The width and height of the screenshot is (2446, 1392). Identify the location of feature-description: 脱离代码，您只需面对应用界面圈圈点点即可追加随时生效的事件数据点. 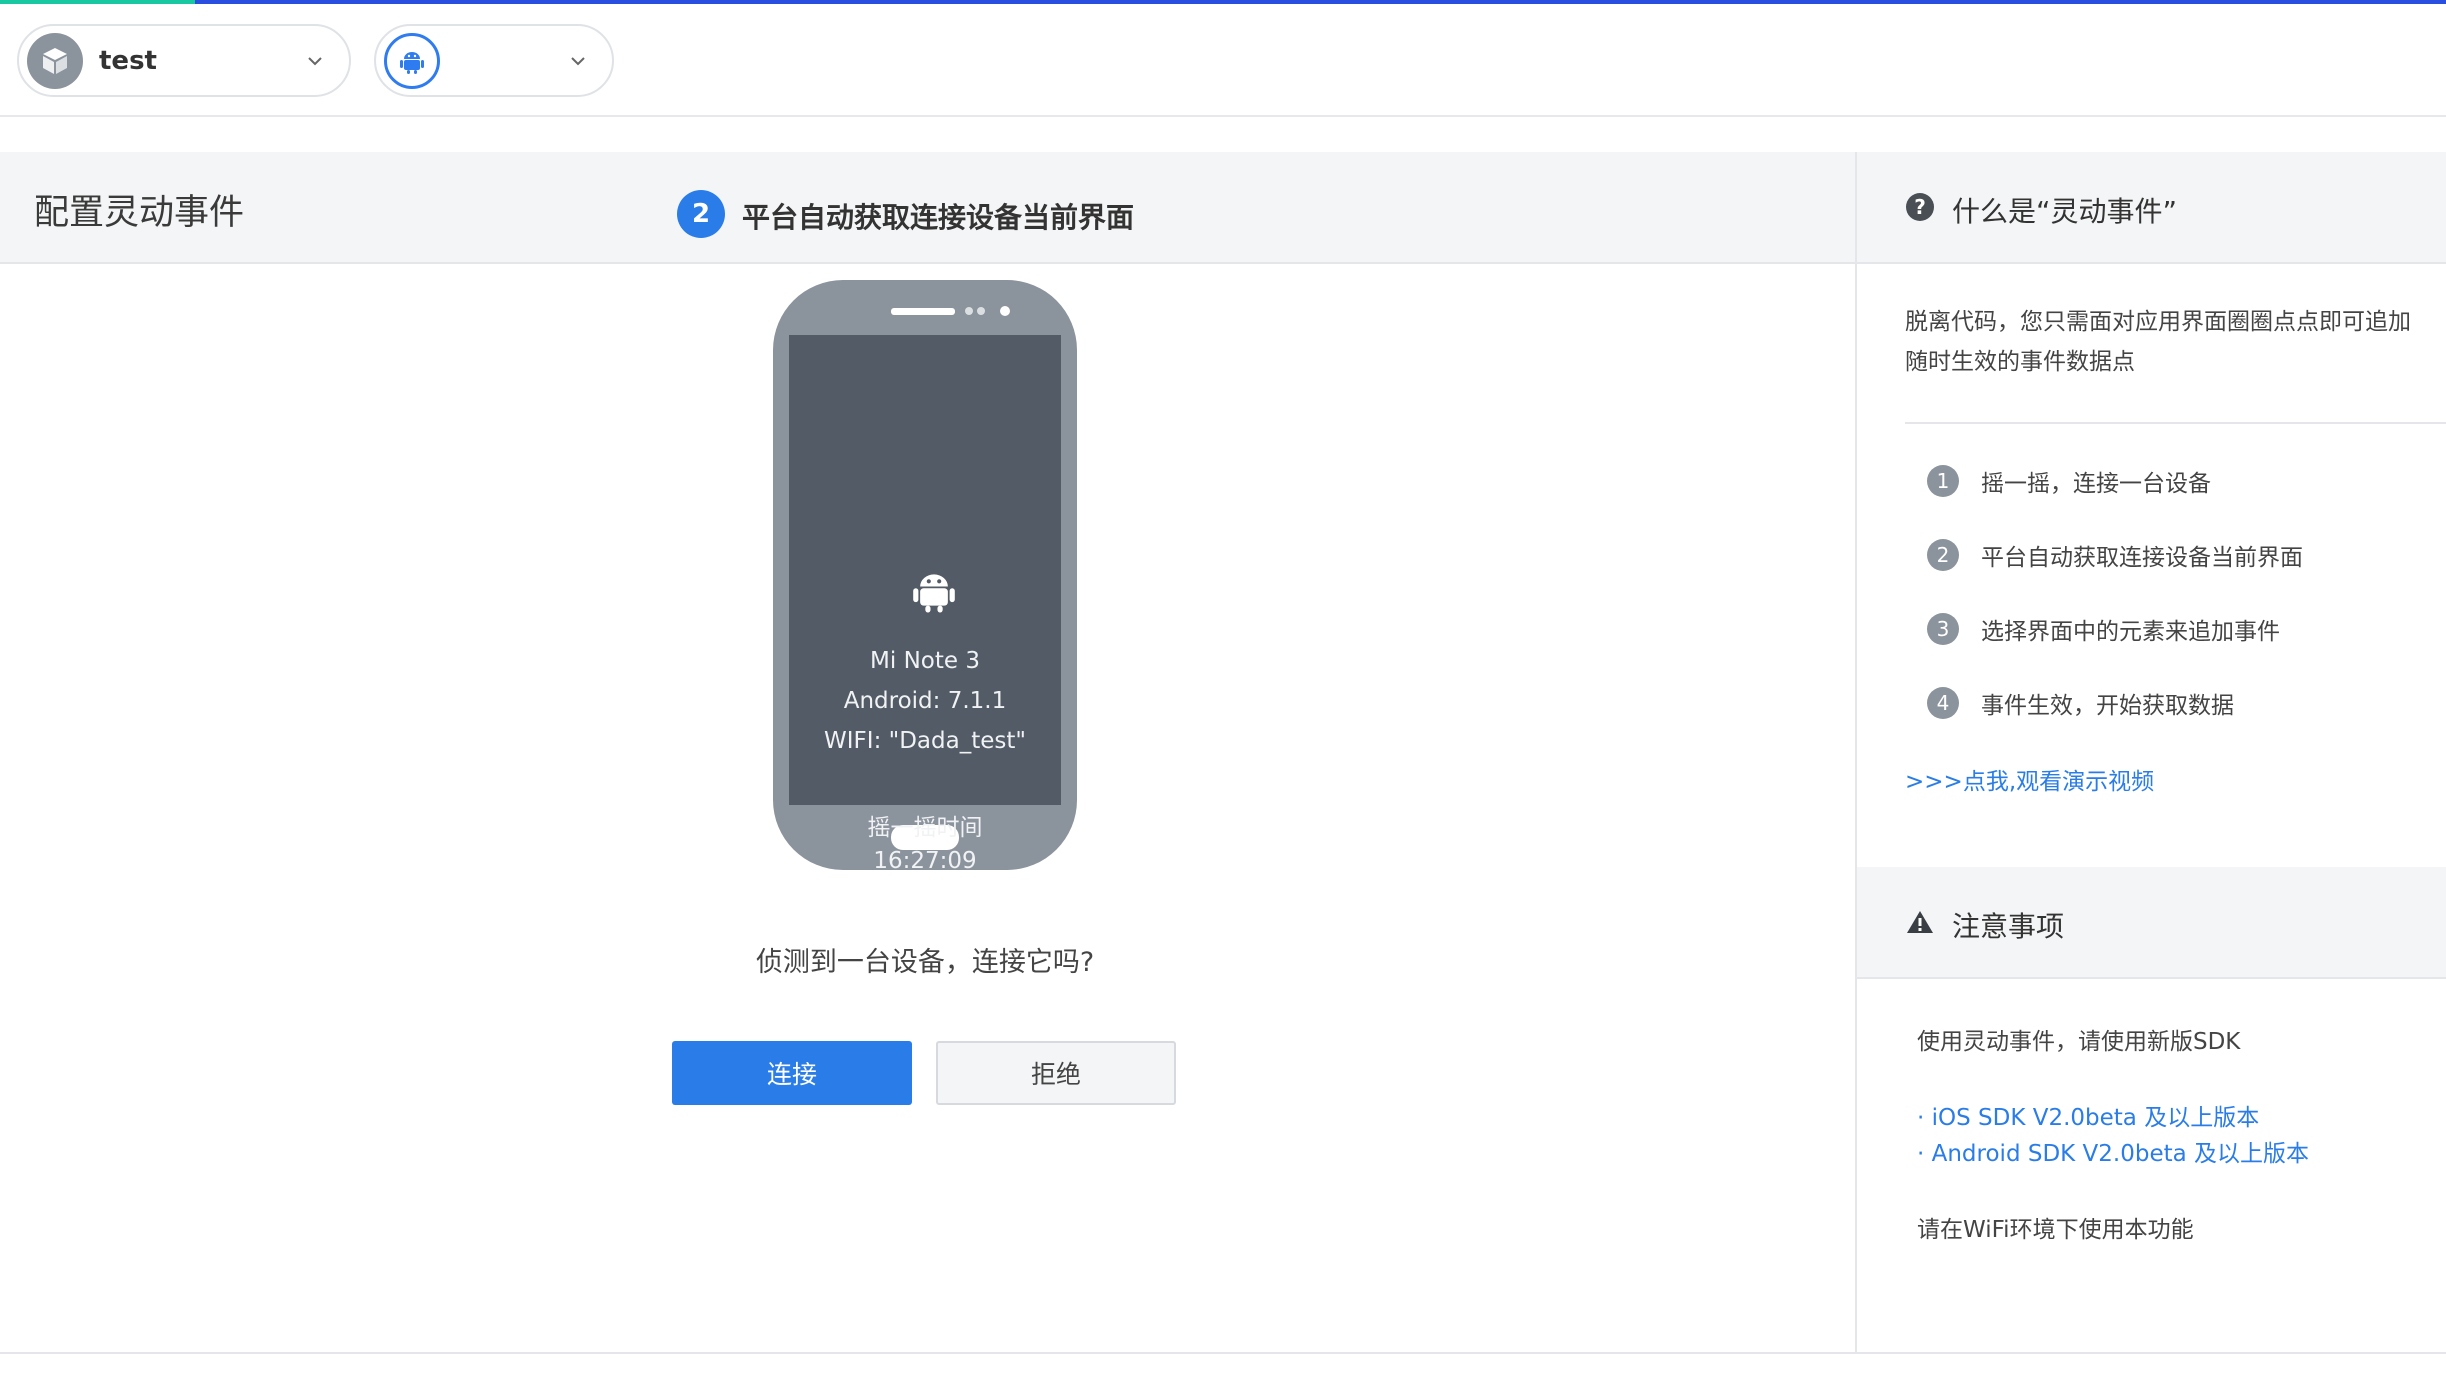
(2158, 342).